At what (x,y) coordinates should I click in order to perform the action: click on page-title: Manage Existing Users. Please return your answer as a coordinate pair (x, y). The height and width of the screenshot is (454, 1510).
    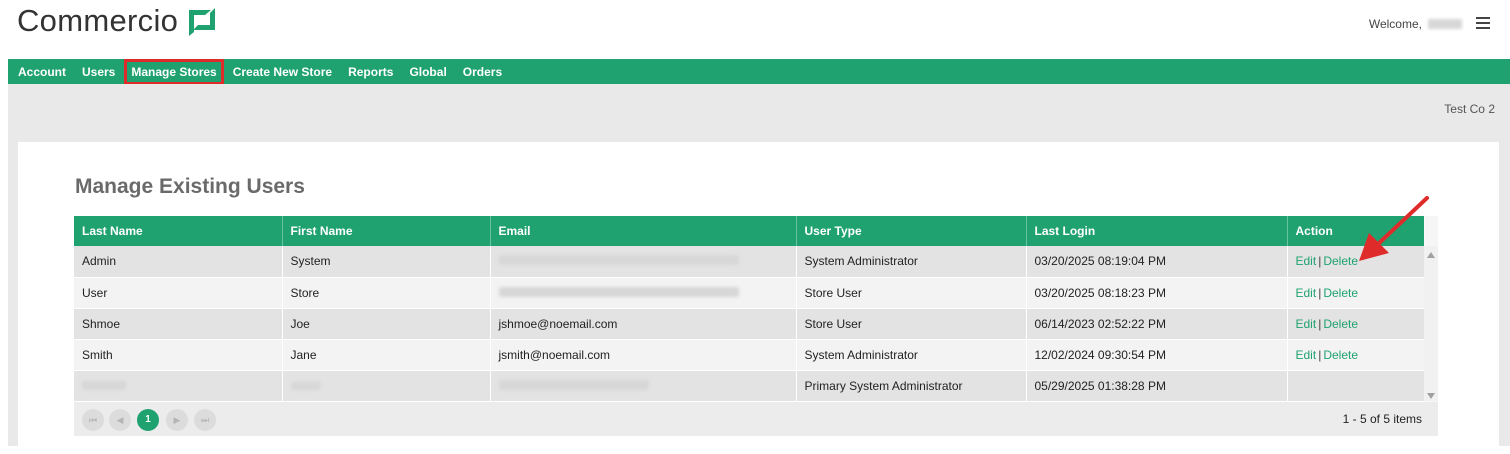
    Looking at the image, I should click on (190, 186).